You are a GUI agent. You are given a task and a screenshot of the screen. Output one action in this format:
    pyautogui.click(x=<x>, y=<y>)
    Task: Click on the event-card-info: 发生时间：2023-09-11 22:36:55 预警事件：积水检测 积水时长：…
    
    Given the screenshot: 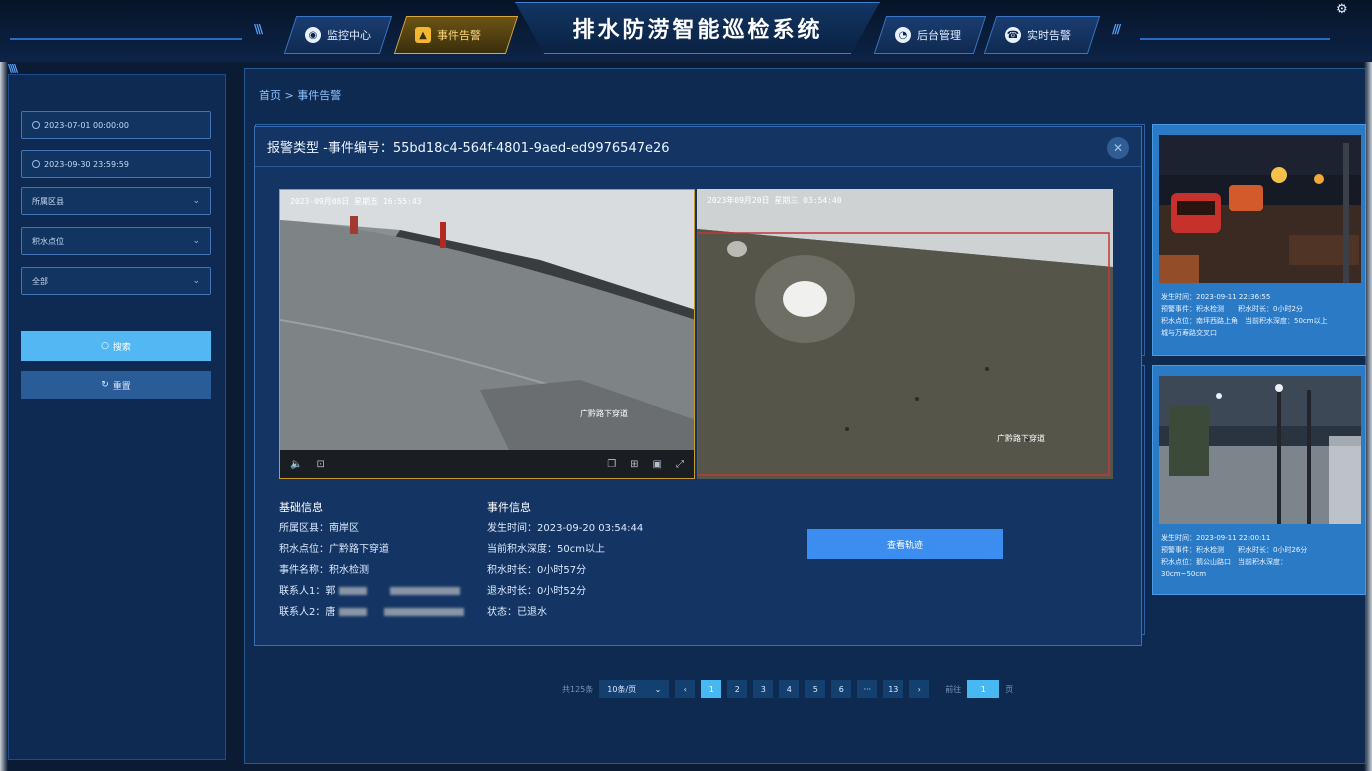 What is the action you would take?
    pyautogui.click(x=1263, y=315)
    